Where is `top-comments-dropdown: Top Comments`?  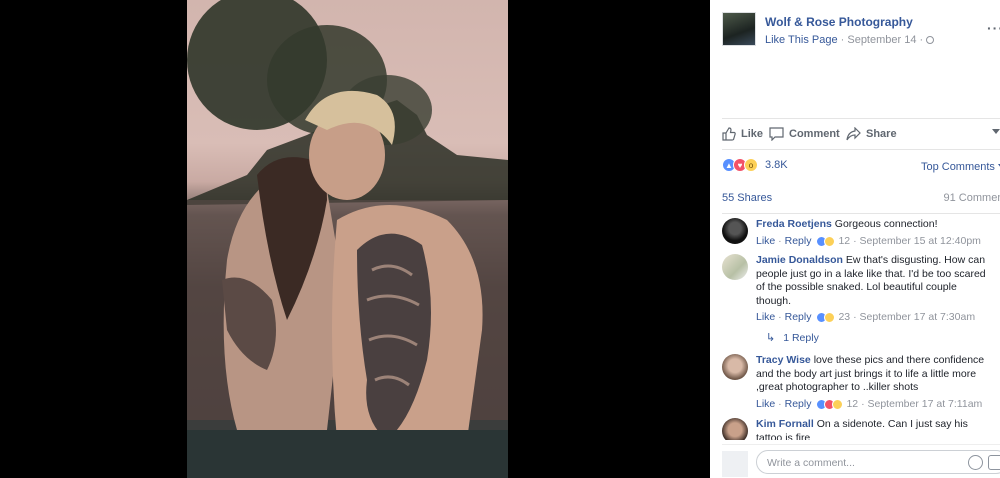
top-comments-dropdown: Top Comments is located at coordinates (960, 167).